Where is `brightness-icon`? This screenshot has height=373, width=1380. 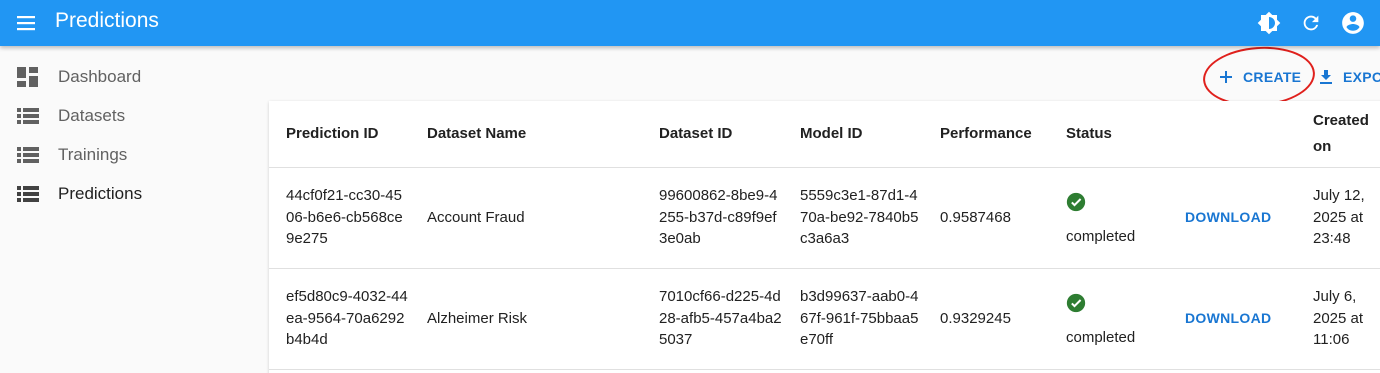
brightness-icon is located at coordinates (1269, 23).